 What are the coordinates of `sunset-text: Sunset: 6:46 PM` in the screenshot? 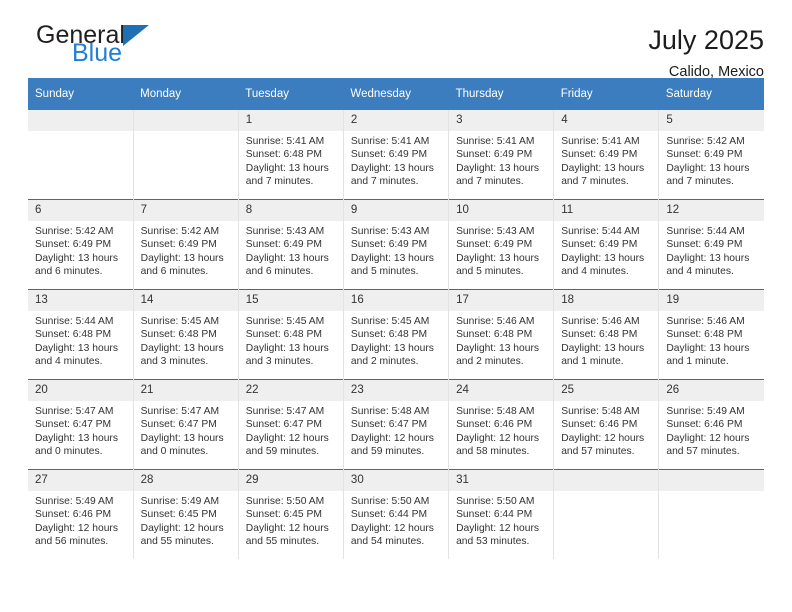 It's located at (494, 425).